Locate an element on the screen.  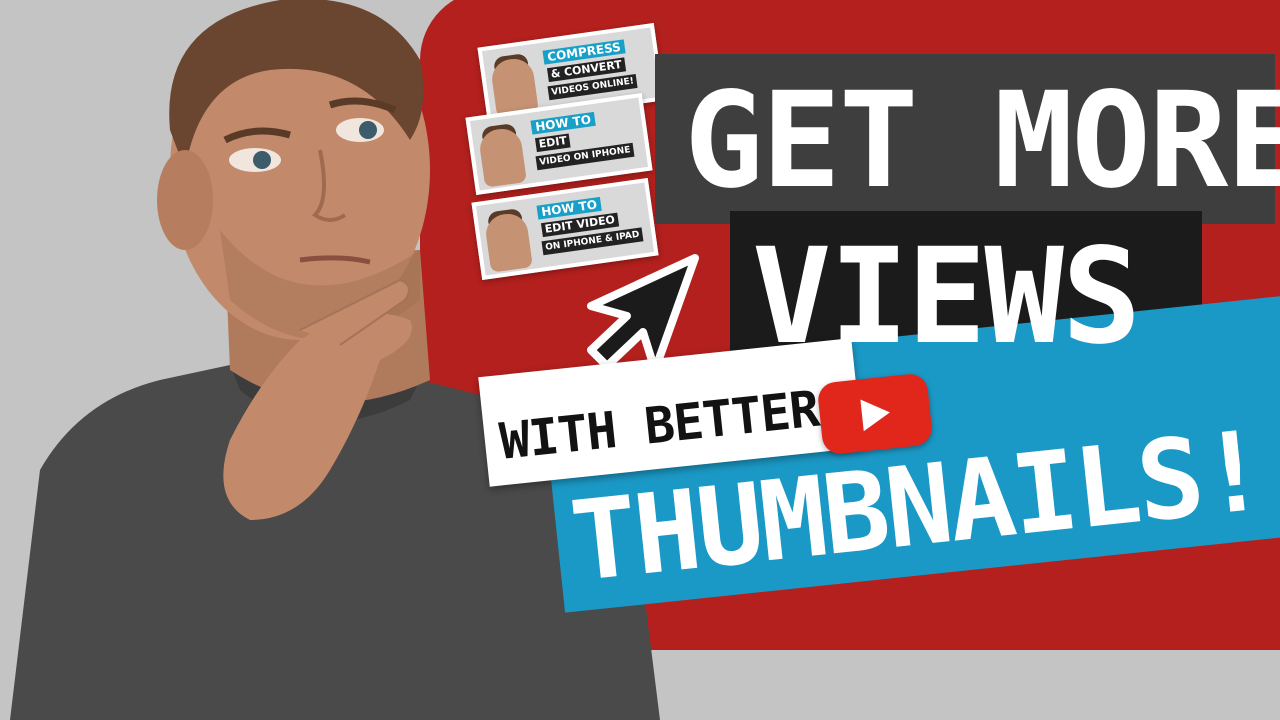
play-triangle-icon is located at coordinates (876, 414).